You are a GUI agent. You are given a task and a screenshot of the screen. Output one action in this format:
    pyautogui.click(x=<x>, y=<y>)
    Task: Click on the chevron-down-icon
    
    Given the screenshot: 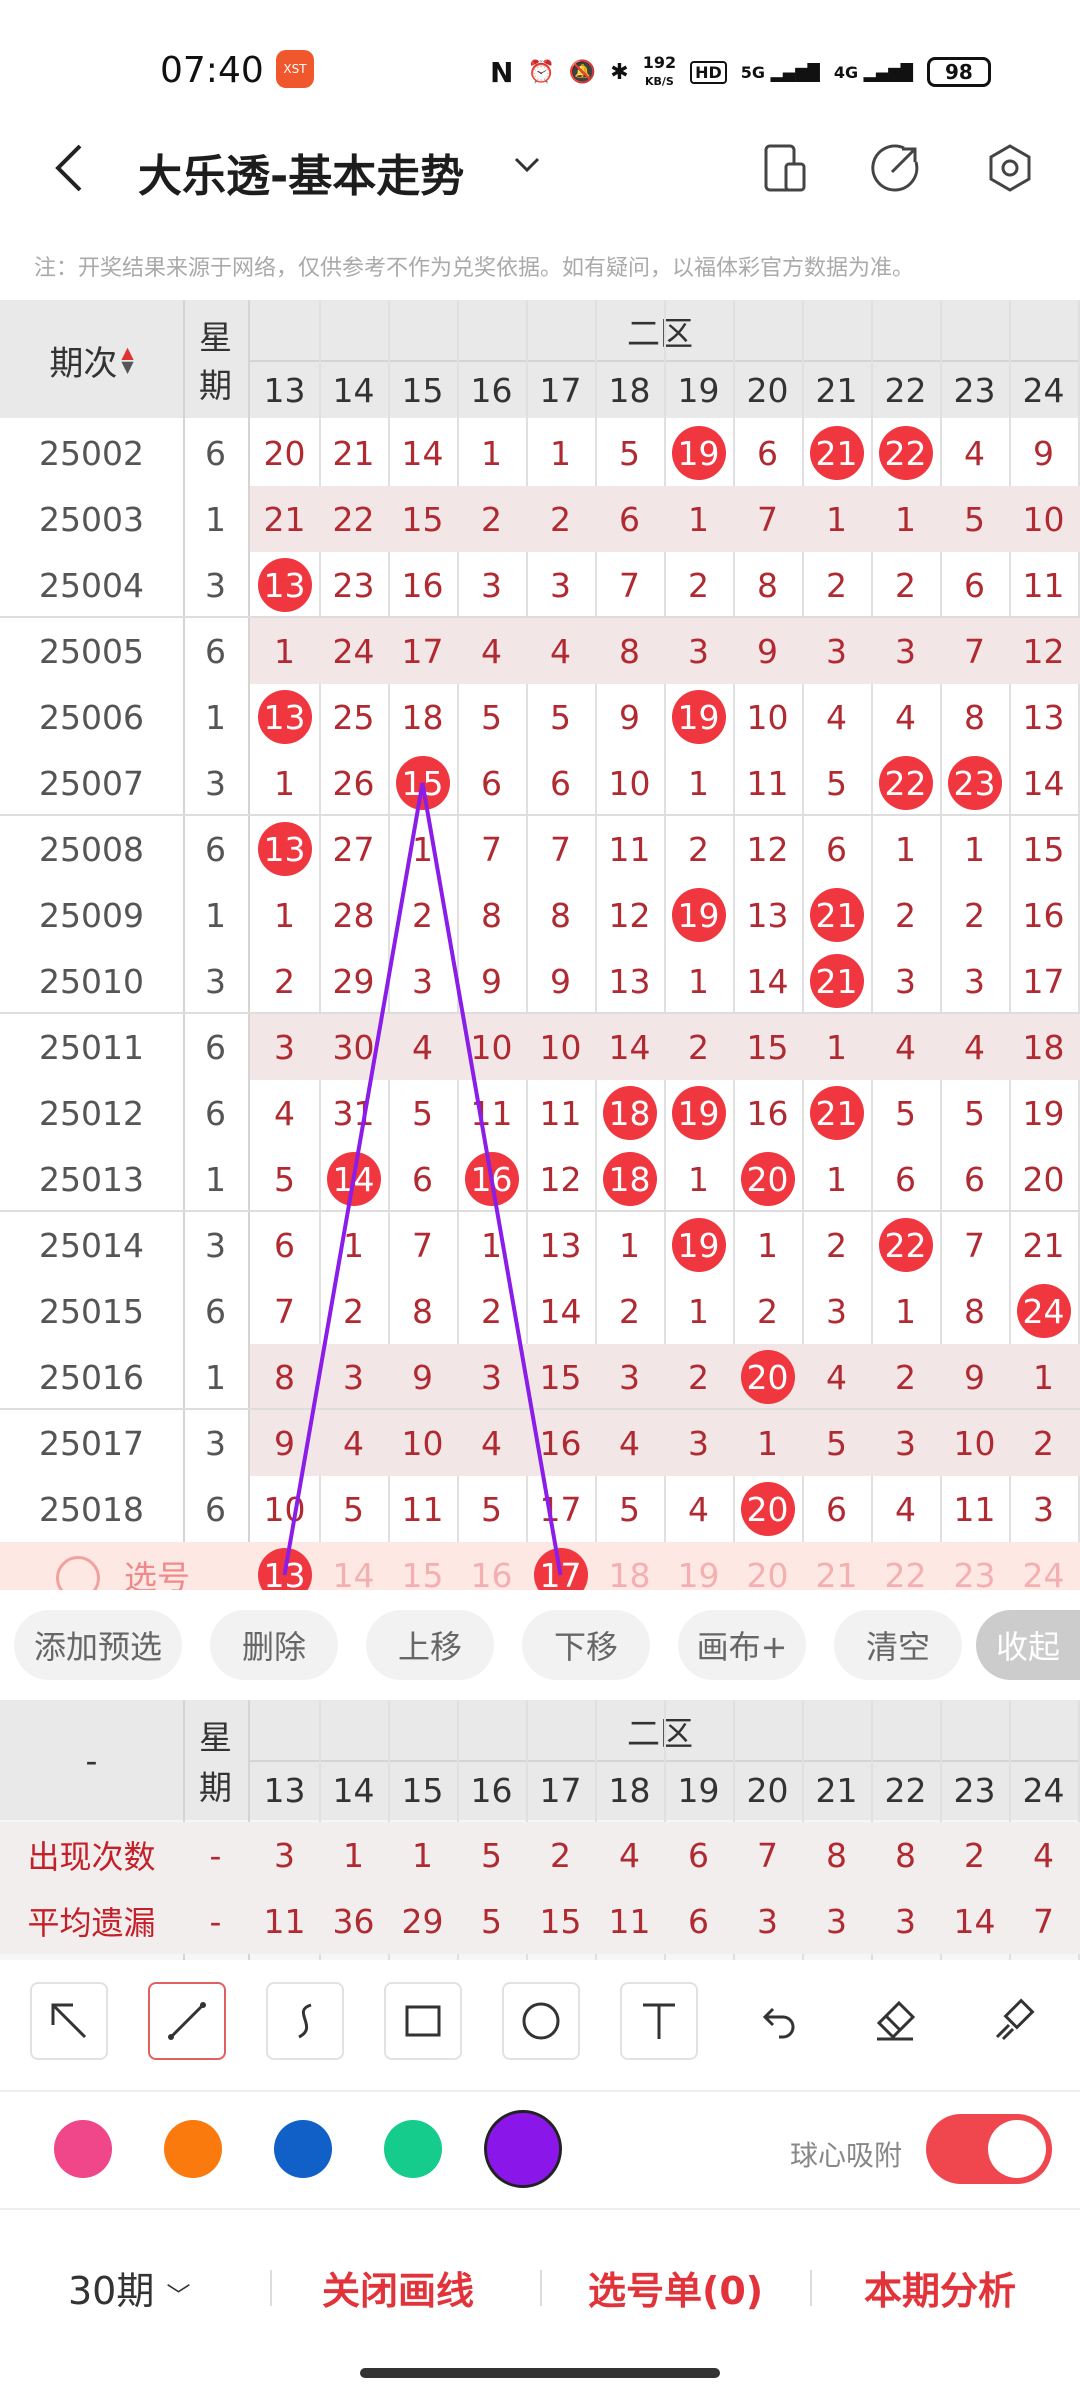 What is the action you would take?
    pyautogui.click(x=527, y=169)
    